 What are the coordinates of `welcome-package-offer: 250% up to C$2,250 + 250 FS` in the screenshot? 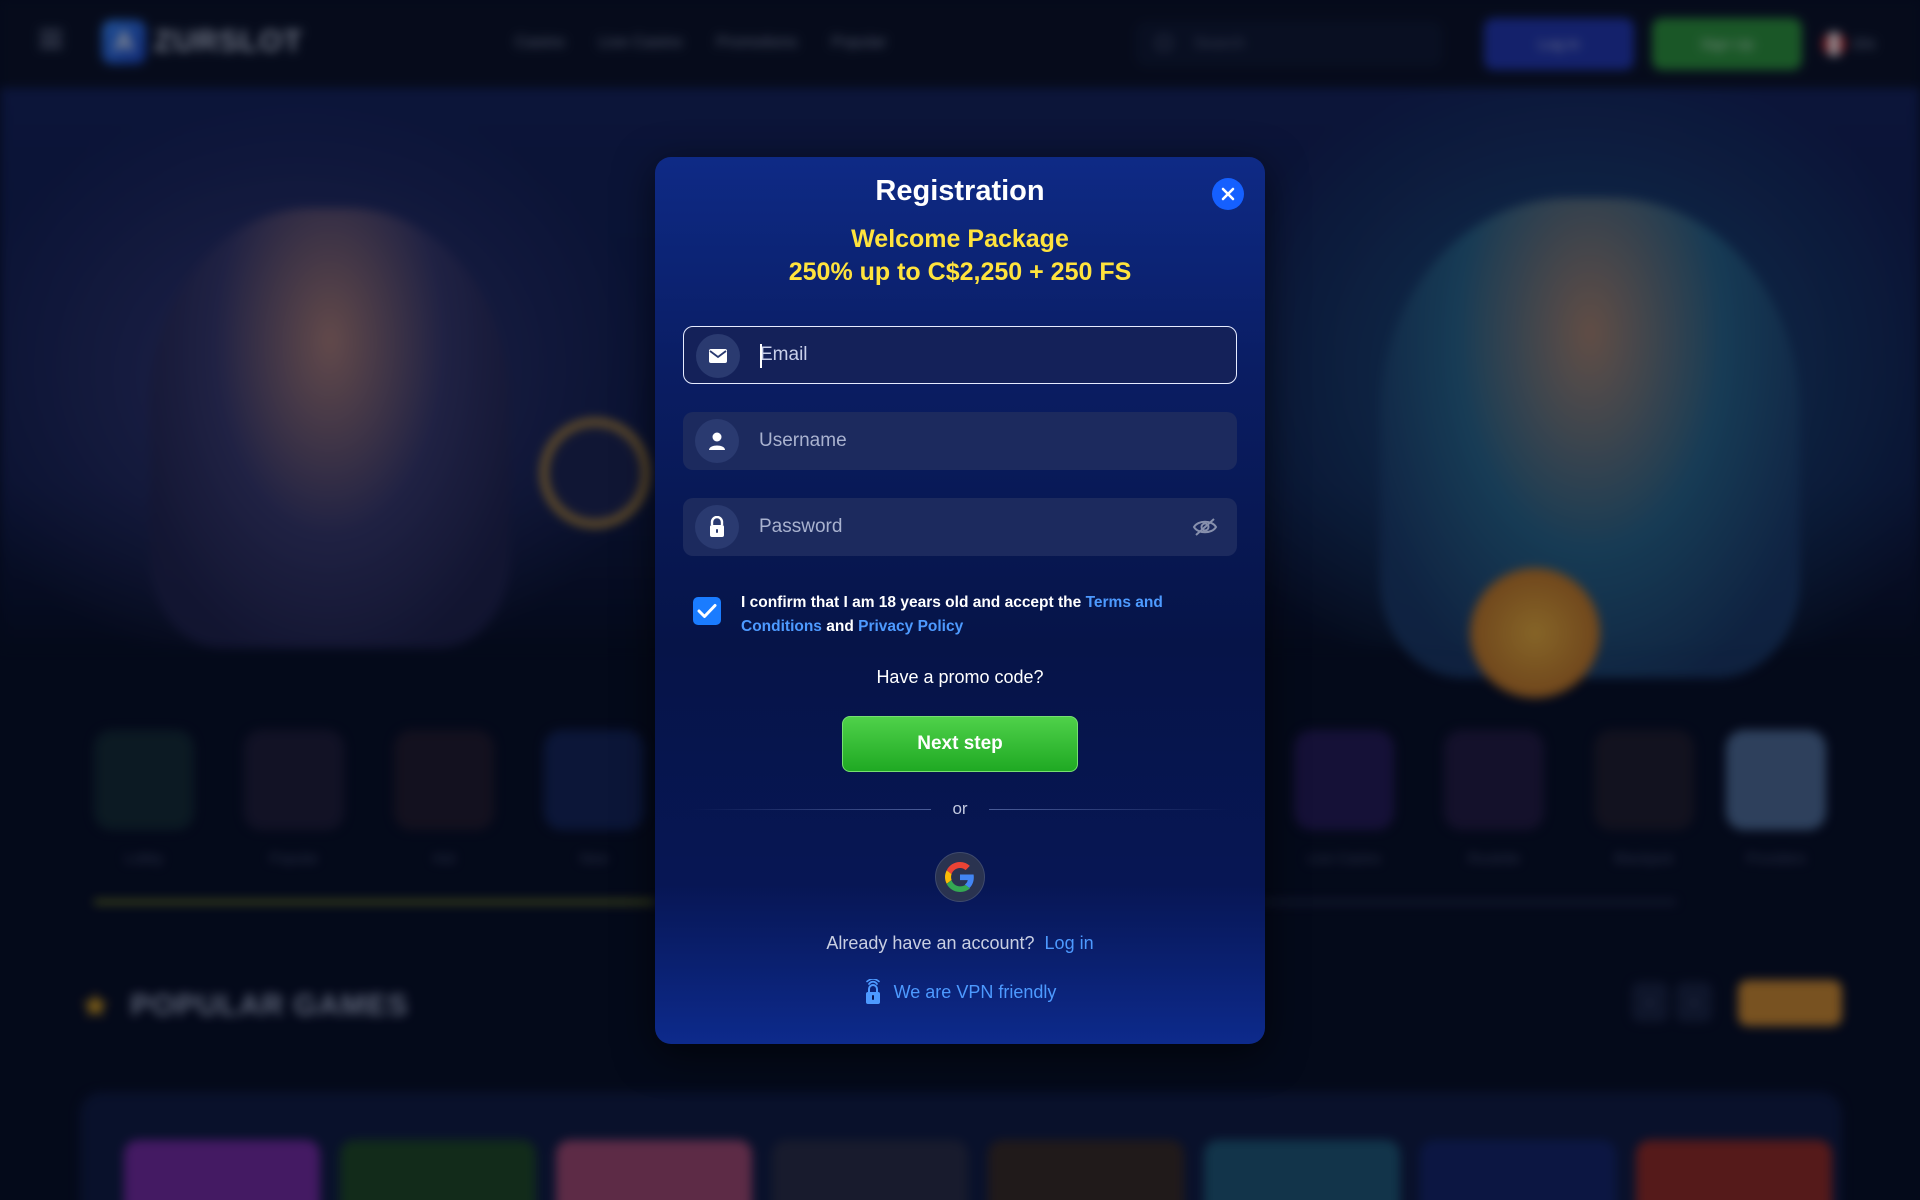 It's located at (960, 272).